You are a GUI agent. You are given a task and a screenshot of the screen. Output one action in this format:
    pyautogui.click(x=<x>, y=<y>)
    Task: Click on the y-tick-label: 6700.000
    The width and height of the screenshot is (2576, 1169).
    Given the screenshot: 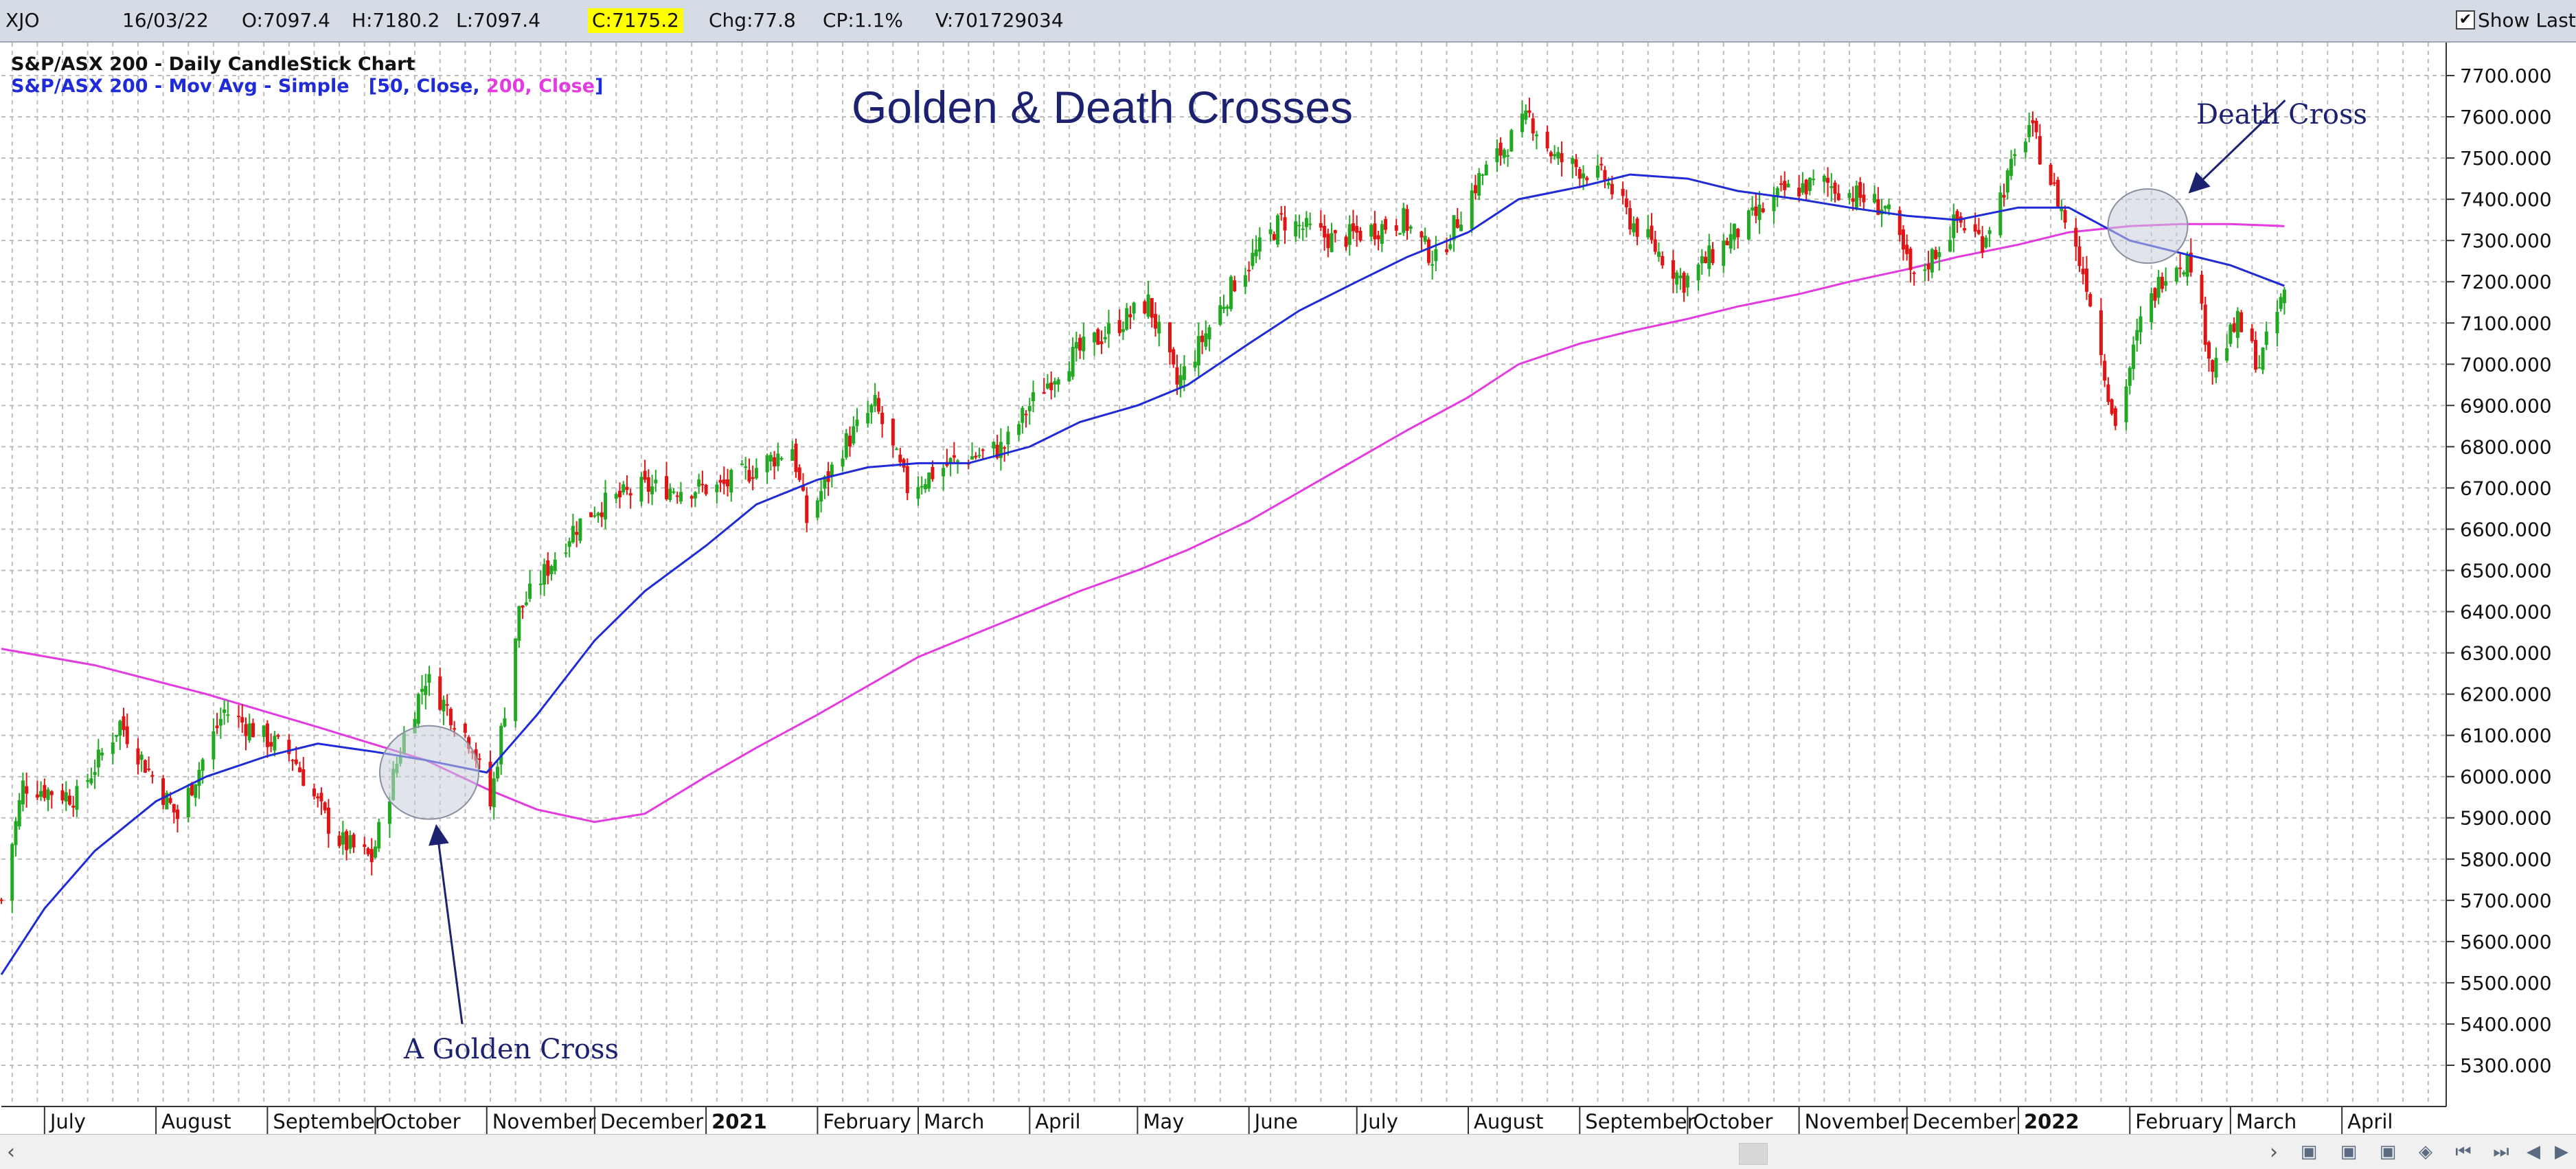 What is the action you would take?
    pyautogui.click(x=2506, y=488)
    